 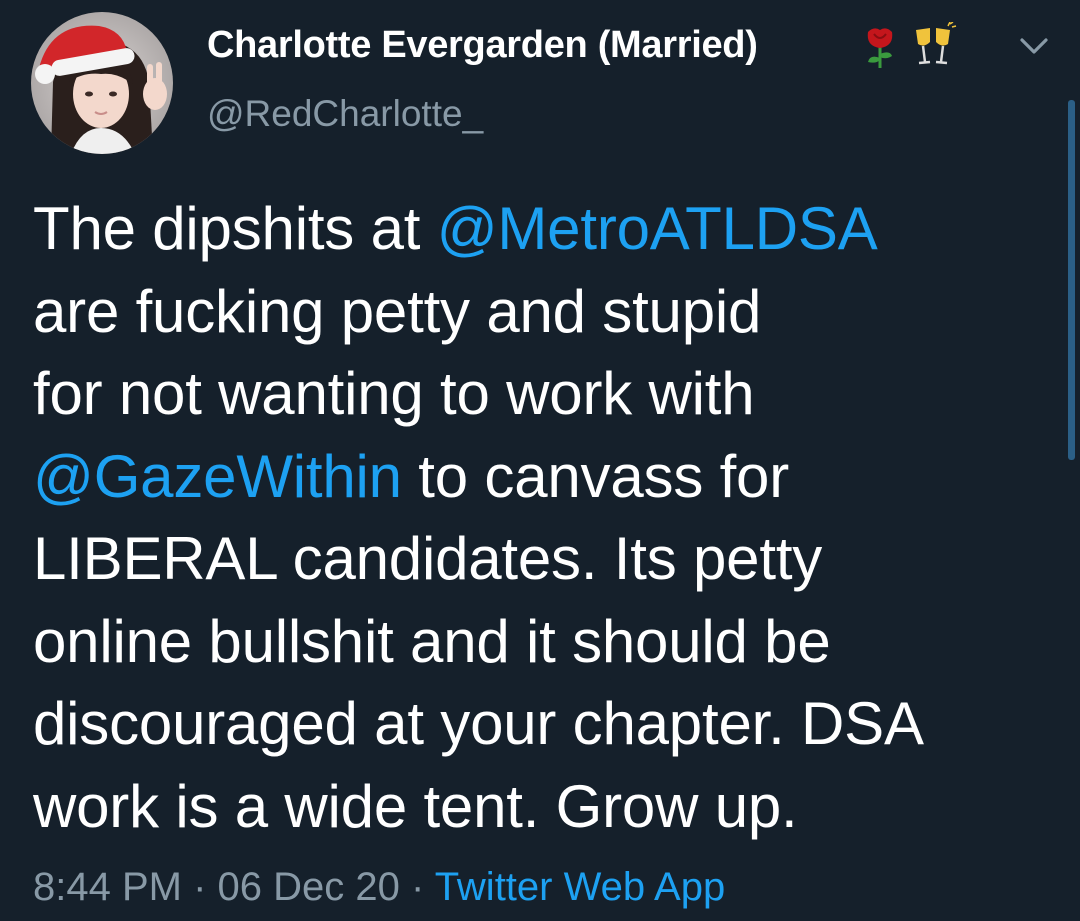 What do you see at coordinates (345, 114) in the screenshot?
I see `author-handle: @RedCharlotte_` at bounding box center [345, 114].